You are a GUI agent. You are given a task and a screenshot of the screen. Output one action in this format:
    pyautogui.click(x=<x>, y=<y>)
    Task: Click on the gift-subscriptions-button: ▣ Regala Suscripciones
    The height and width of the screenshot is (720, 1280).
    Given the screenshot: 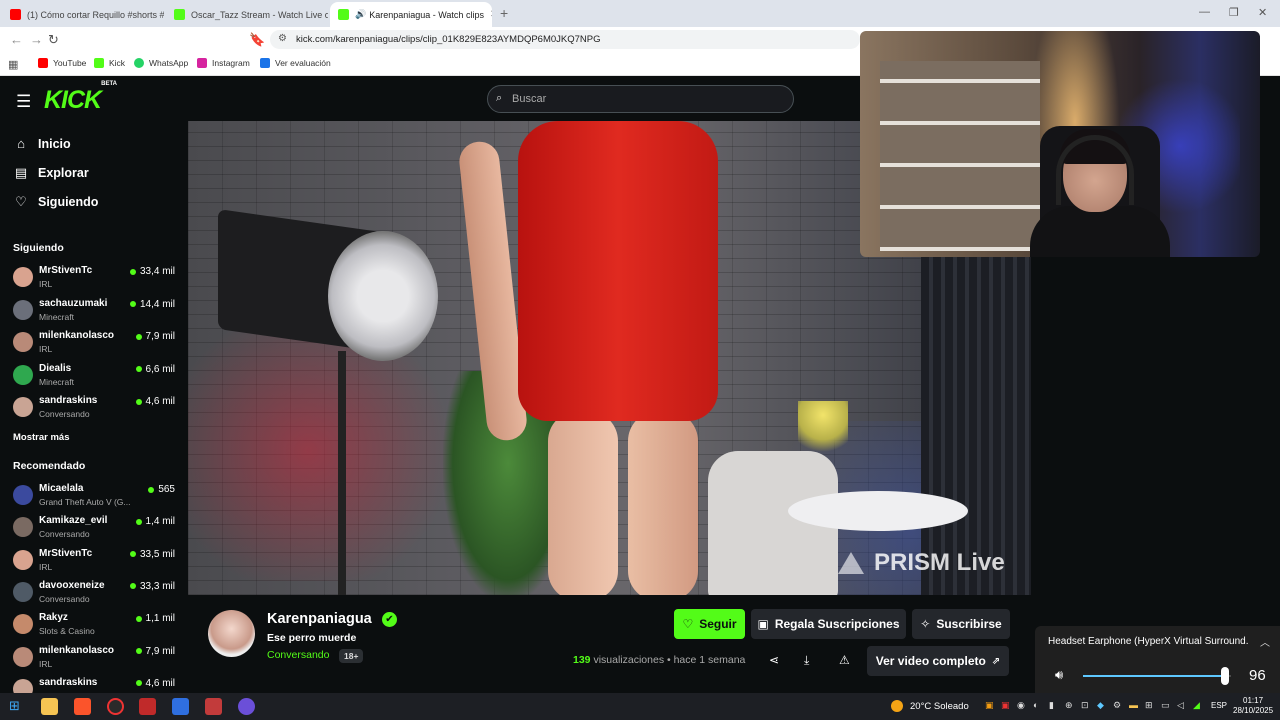 What is the action you would take?
    pyautogui.click(x=828, y=624)
    